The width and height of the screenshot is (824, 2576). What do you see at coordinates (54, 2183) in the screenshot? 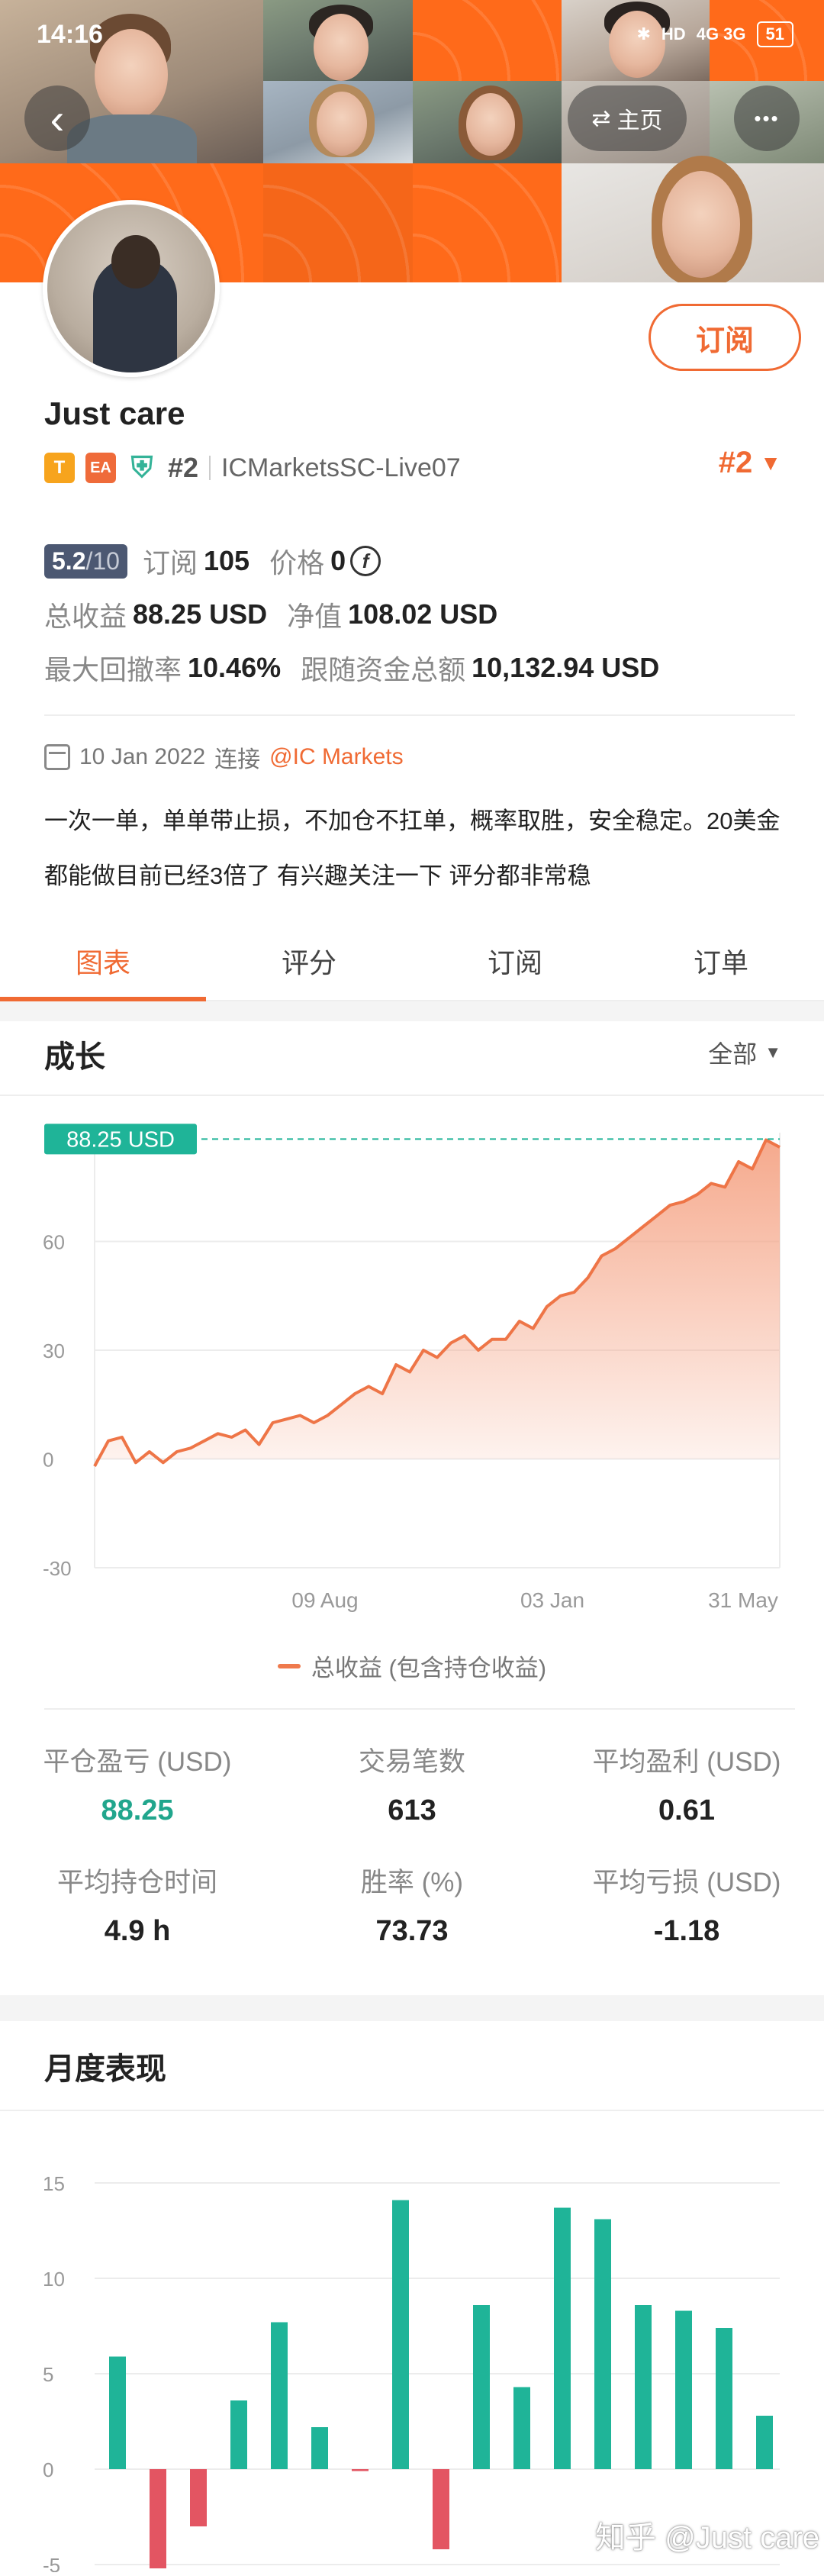
I see `y-tick-label: 15` at bounding box center [54, 2183].